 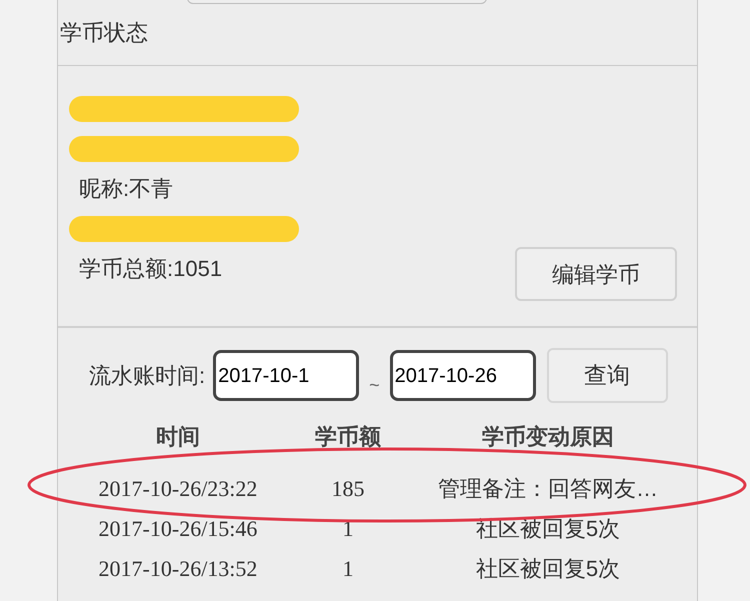 What do you see at coordinates (348, 489) in the screenshot?
I see `table-cell-text: 185` at bounding box center [348, 489].